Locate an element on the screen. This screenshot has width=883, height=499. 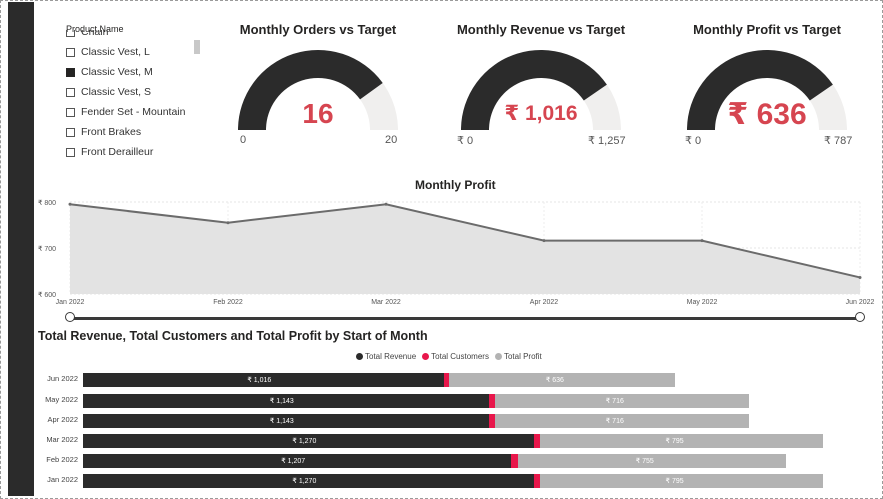
gauge-max: 20 is located at coordinates (391, 140).